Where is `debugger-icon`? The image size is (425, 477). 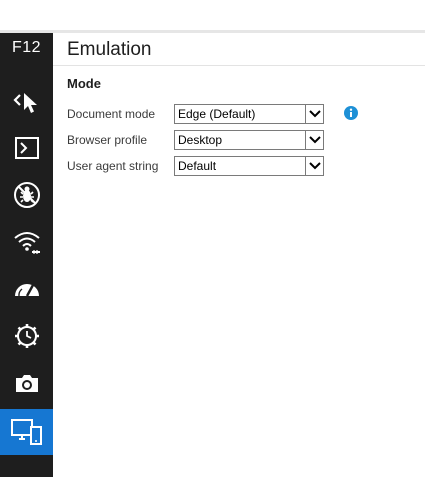
debugger-icon is located at coordinates (27, 195).